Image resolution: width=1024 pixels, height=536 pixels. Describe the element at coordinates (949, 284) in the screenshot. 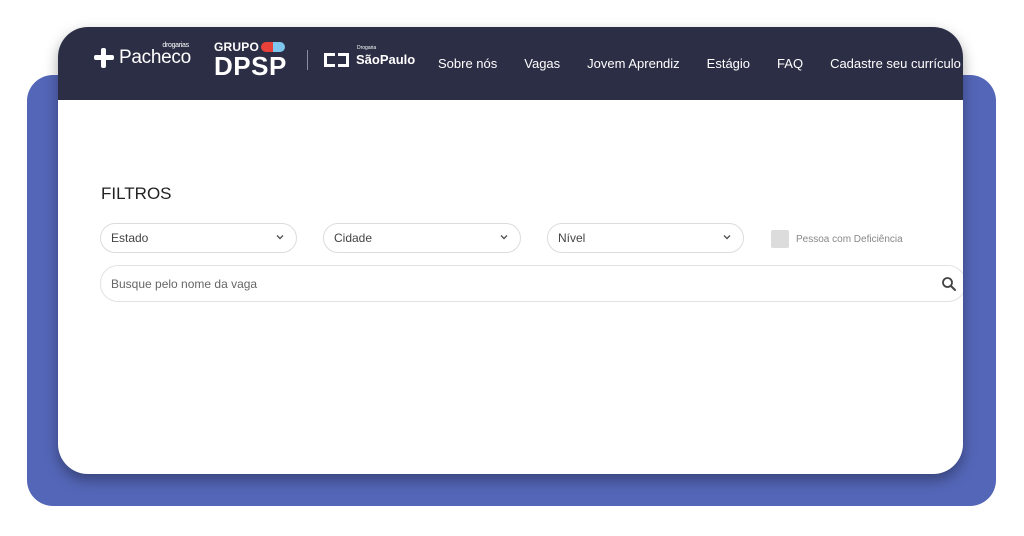

I see `search-icon` at that location.